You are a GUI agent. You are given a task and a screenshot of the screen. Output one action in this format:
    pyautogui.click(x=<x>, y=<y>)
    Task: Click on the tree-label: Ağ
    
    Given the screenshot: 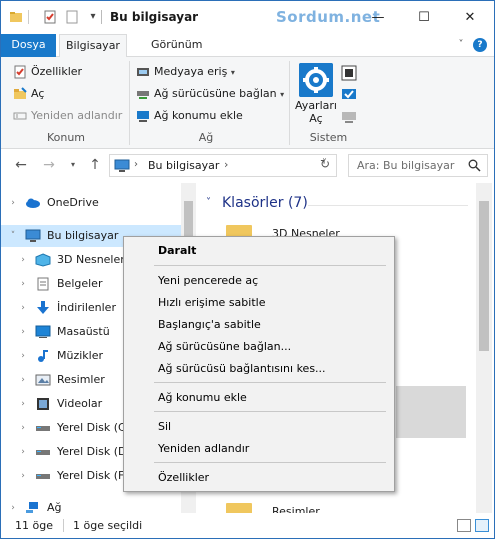 What is the action you would take?
    pyautogui.click(x=54, y=507)
    